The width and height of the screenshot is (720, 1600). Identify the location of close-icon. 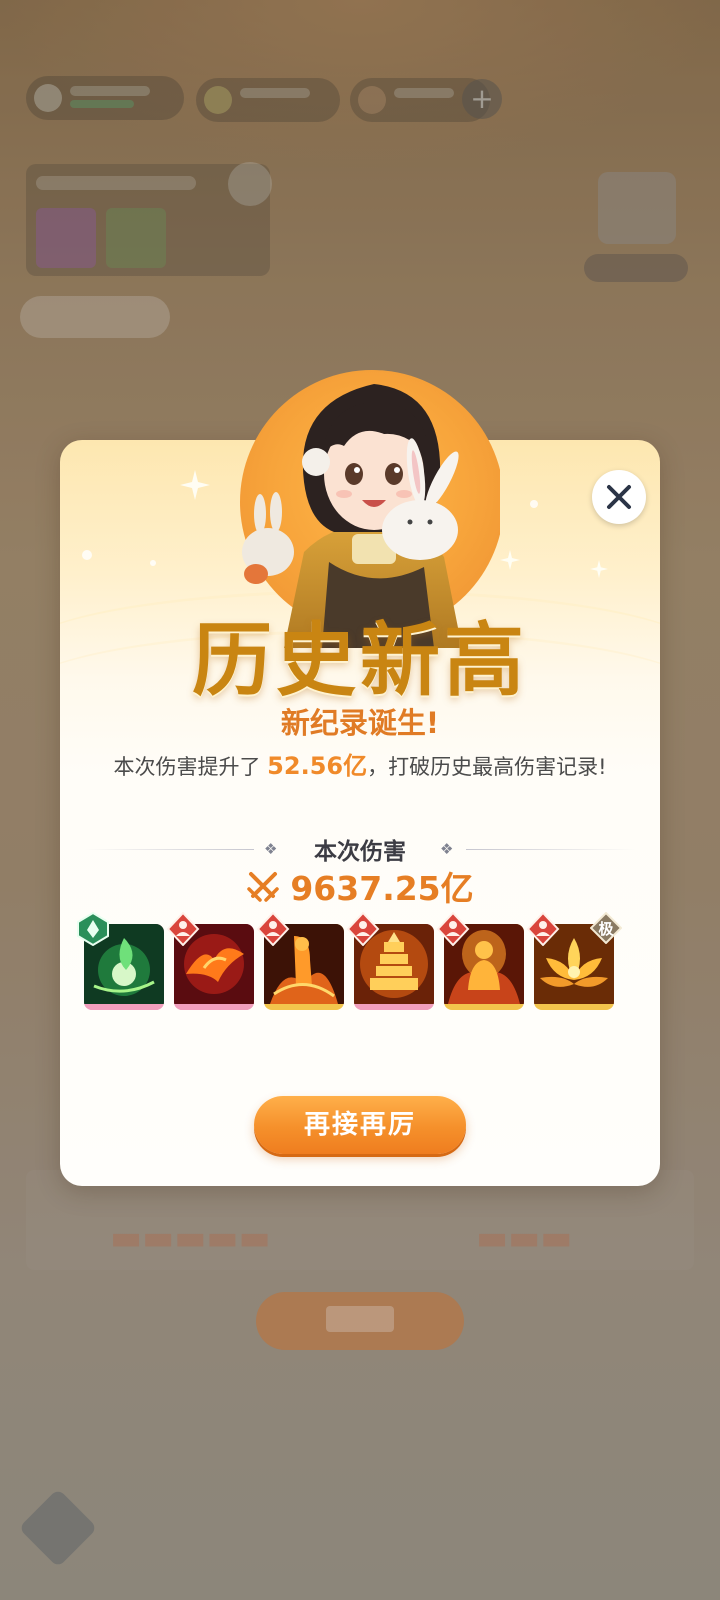
(619, 497).